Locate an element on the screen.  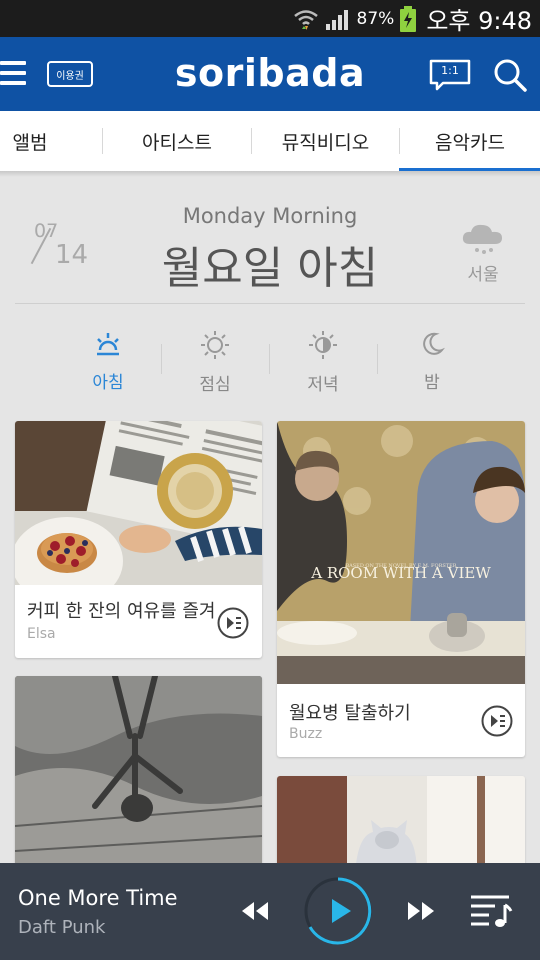
weather-city: 서울 is located at coordinates (483, 275).